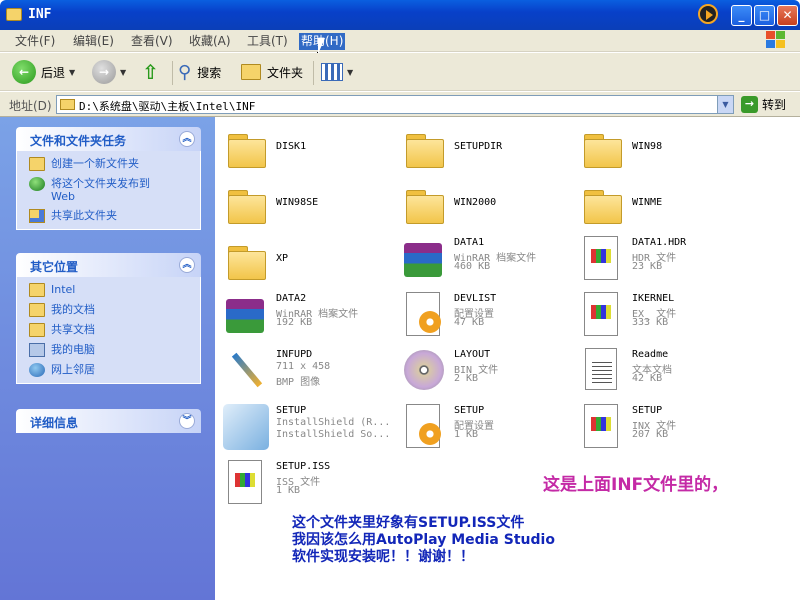  I want to click on file-name: DISK1, so click(291, 146).